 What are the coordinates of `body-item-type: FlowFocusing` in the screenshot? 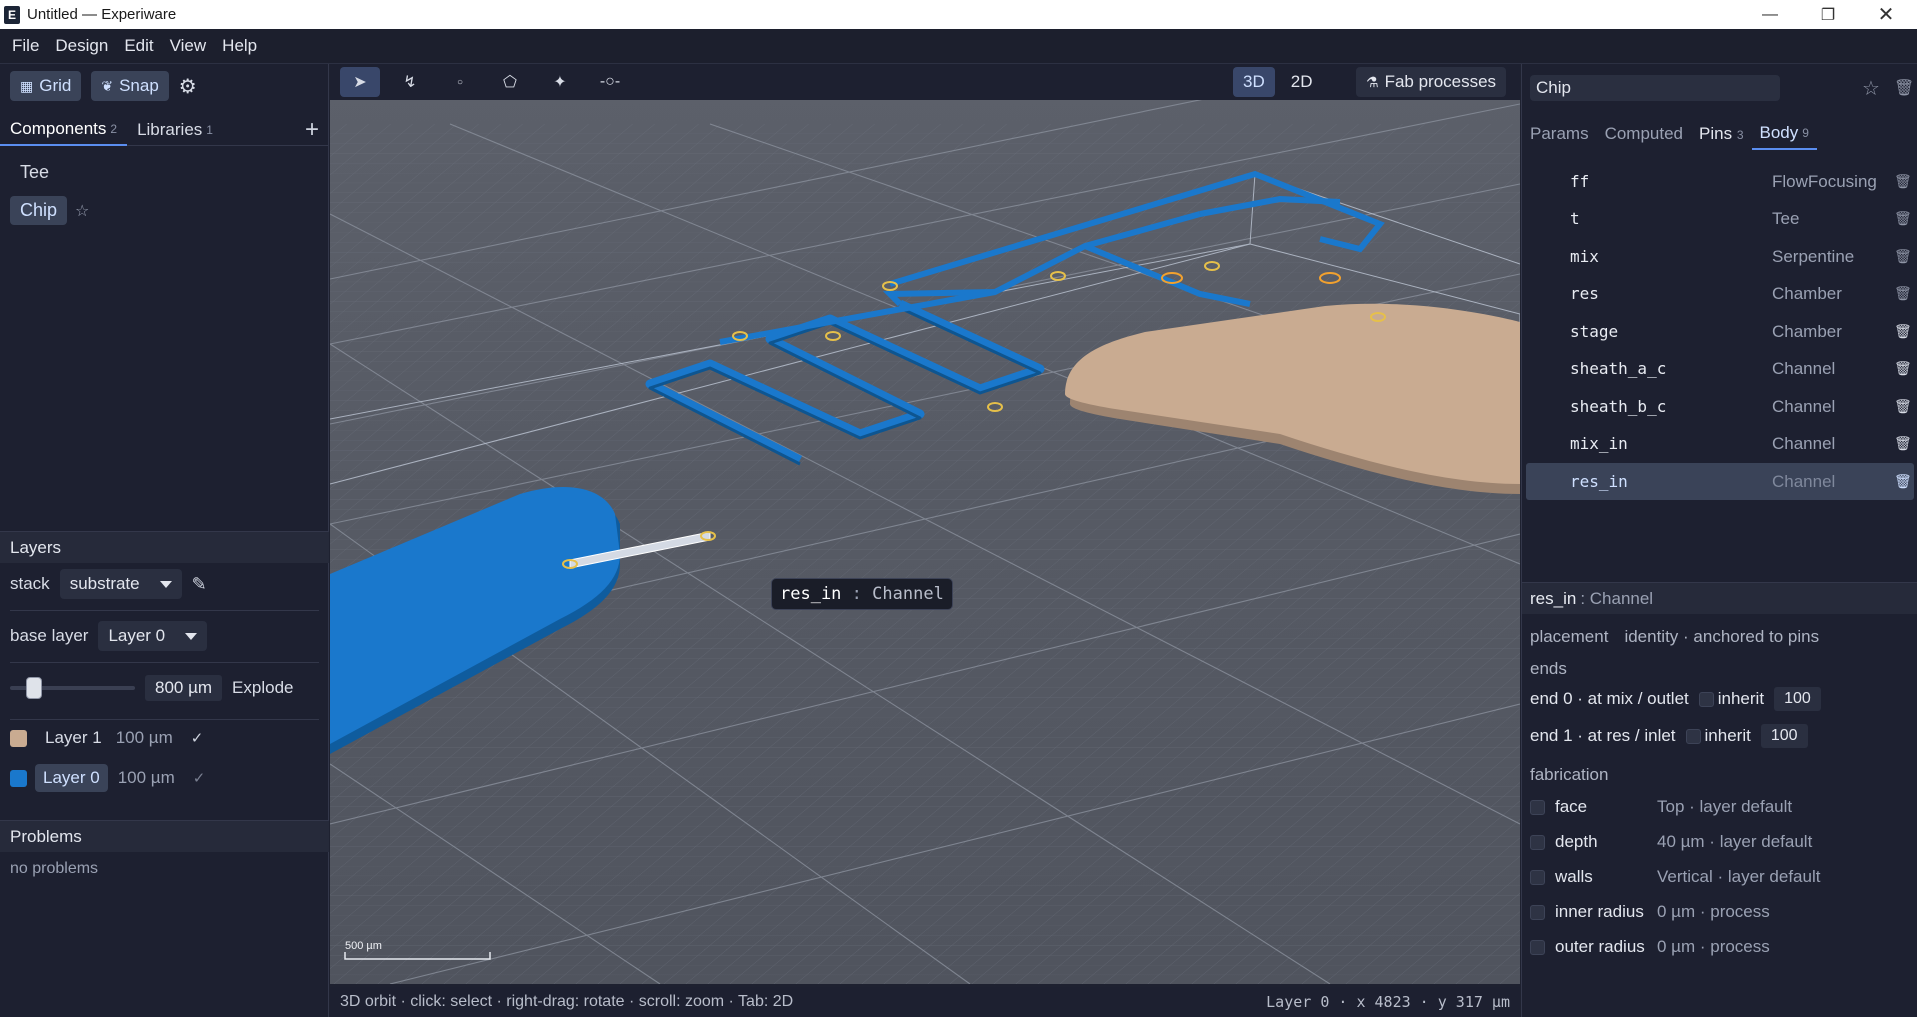 It's located at (1824, 181).